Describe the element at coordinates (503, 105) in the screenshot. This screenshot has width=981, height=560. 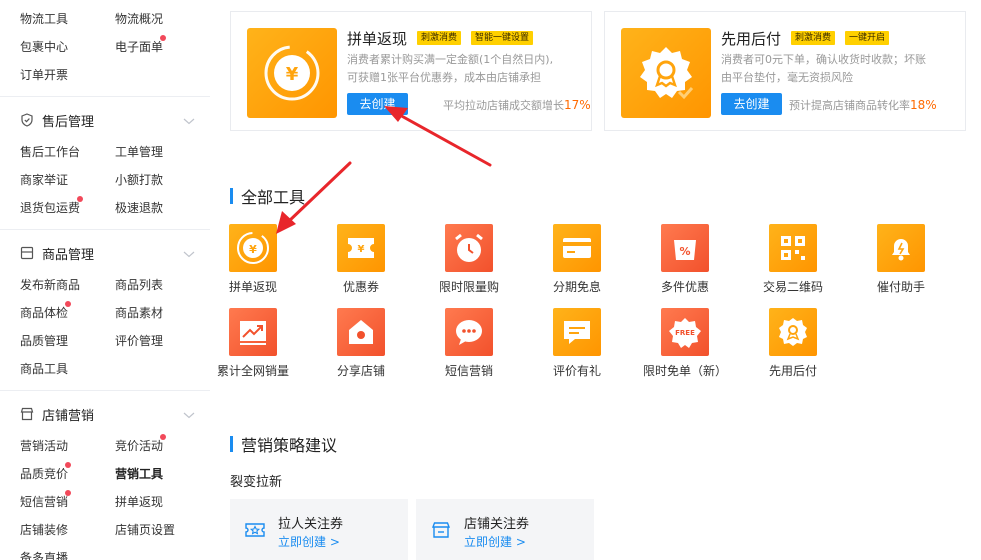
I see `stat-text: 平均拉动店铺成交额增长` at that location.